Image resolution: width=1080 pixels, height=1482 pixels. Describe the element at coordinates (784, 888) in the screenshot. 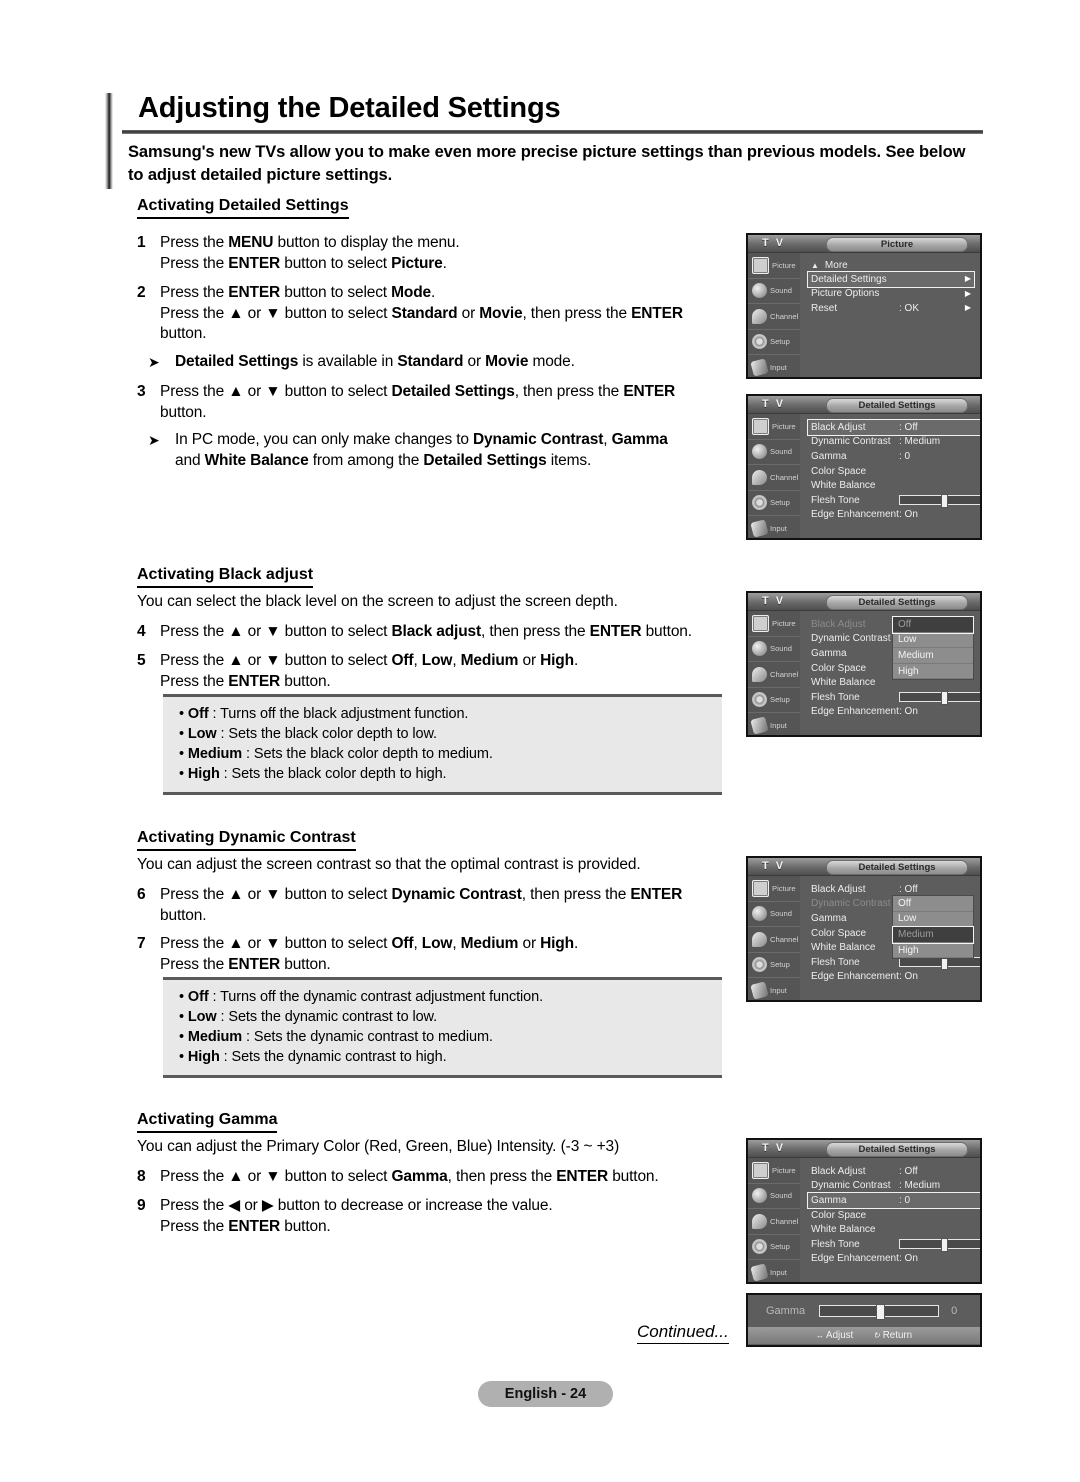

I see `sidebar-item-label: Picture` at that location.